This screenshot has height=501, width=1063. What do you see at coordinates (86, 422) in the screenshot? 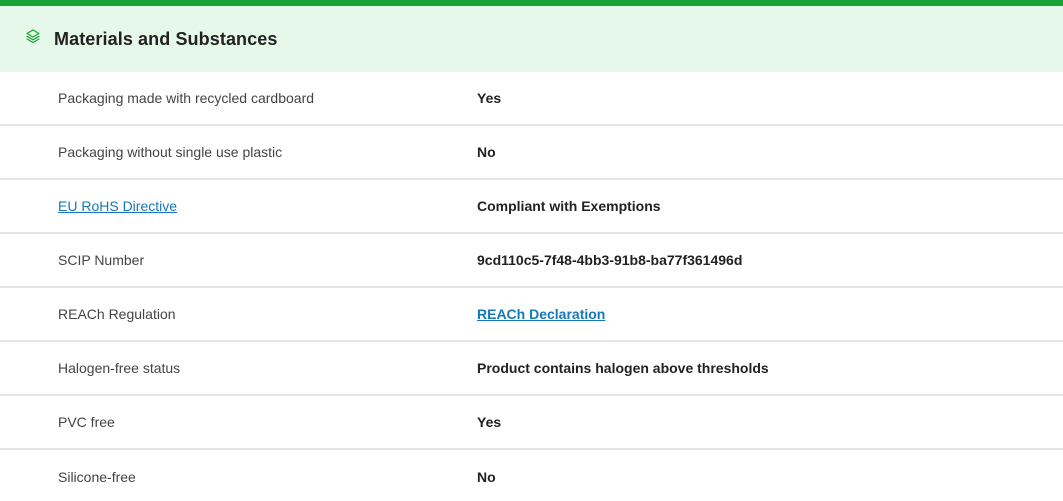
I see `attribute-label: PVC free` at bounding box center [86, 422].